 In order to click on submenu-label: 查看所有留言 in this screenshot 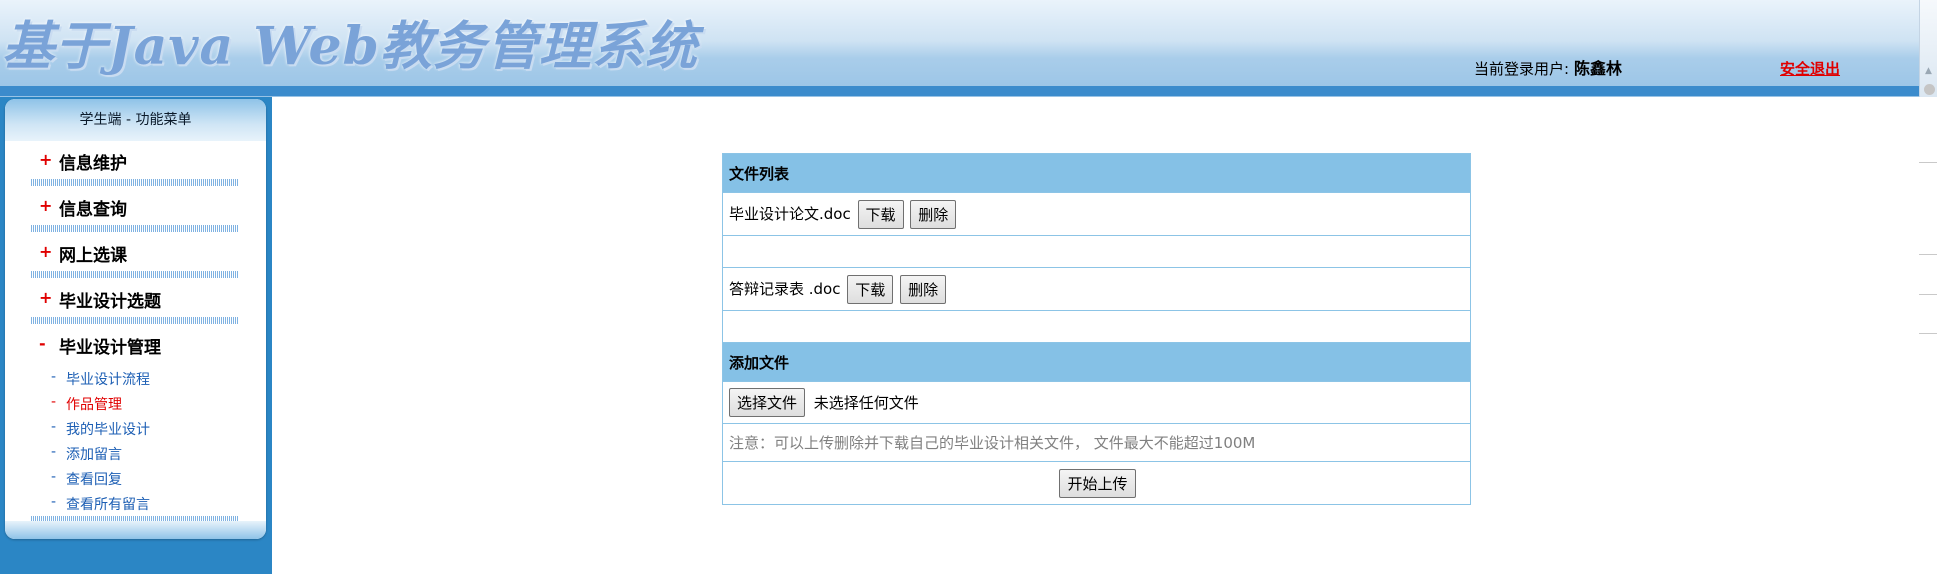, I will do `click(108, 505)`.